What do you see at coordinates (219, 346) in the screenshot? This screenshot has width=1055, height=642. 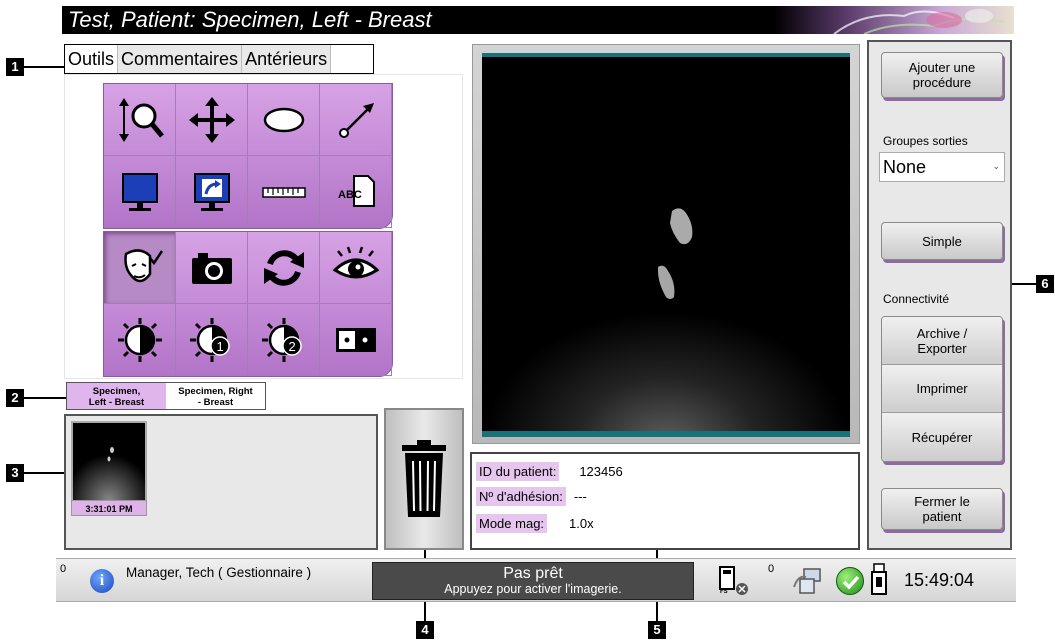 I see `svg-text: 1` at bounding box center [219, 346].